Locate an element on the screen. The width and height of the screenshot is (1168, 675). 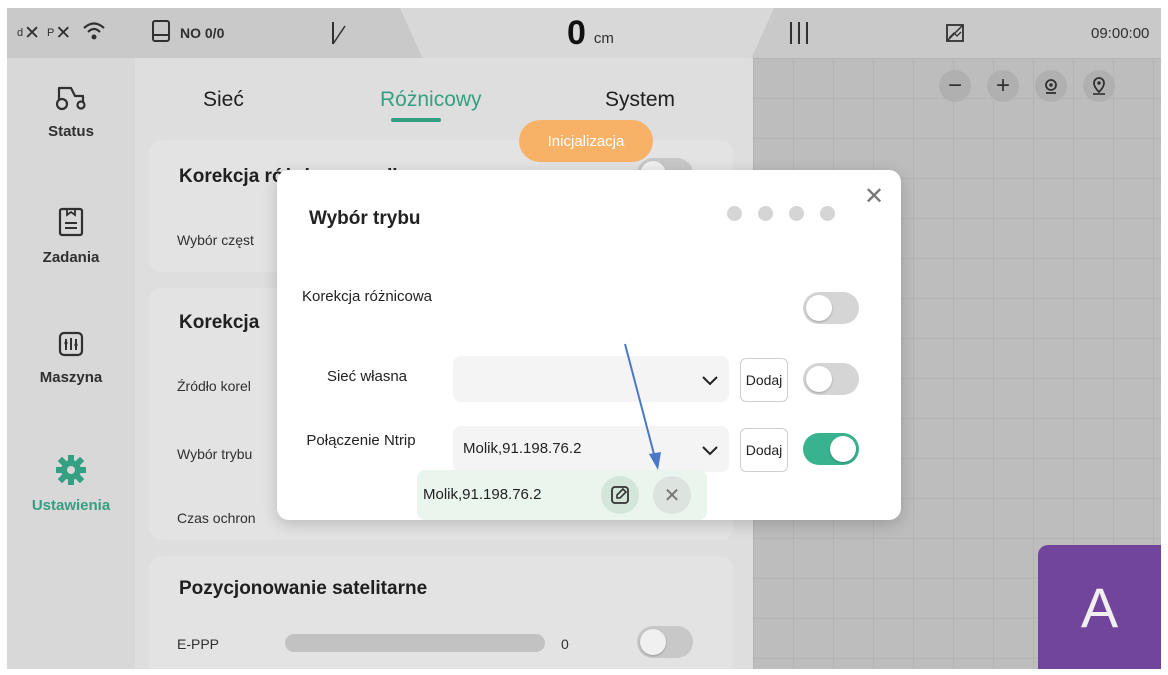
annotation-arrow is located at coordinates (642, 406).